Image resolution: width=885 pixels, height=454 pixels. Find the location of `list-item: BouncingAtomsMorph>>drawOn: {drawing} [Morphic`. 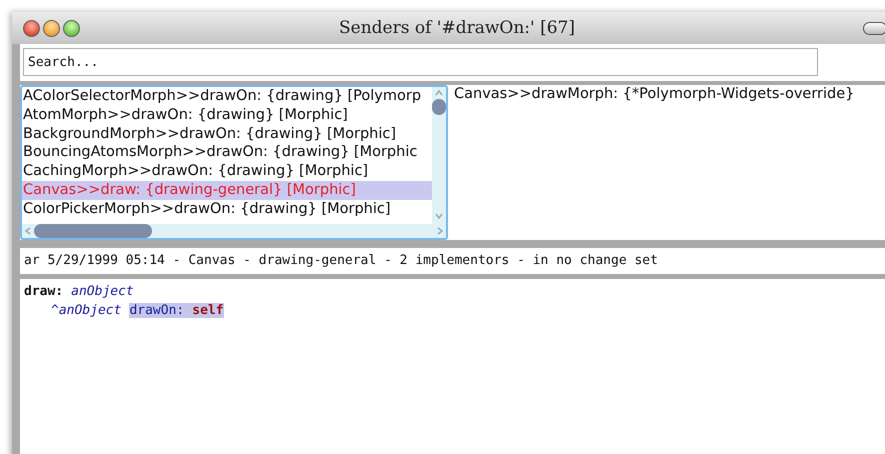

list-item: BouncingAtomsMorph>>drawOn: {drawing} [Morphic is located at coordinates (227, 152).